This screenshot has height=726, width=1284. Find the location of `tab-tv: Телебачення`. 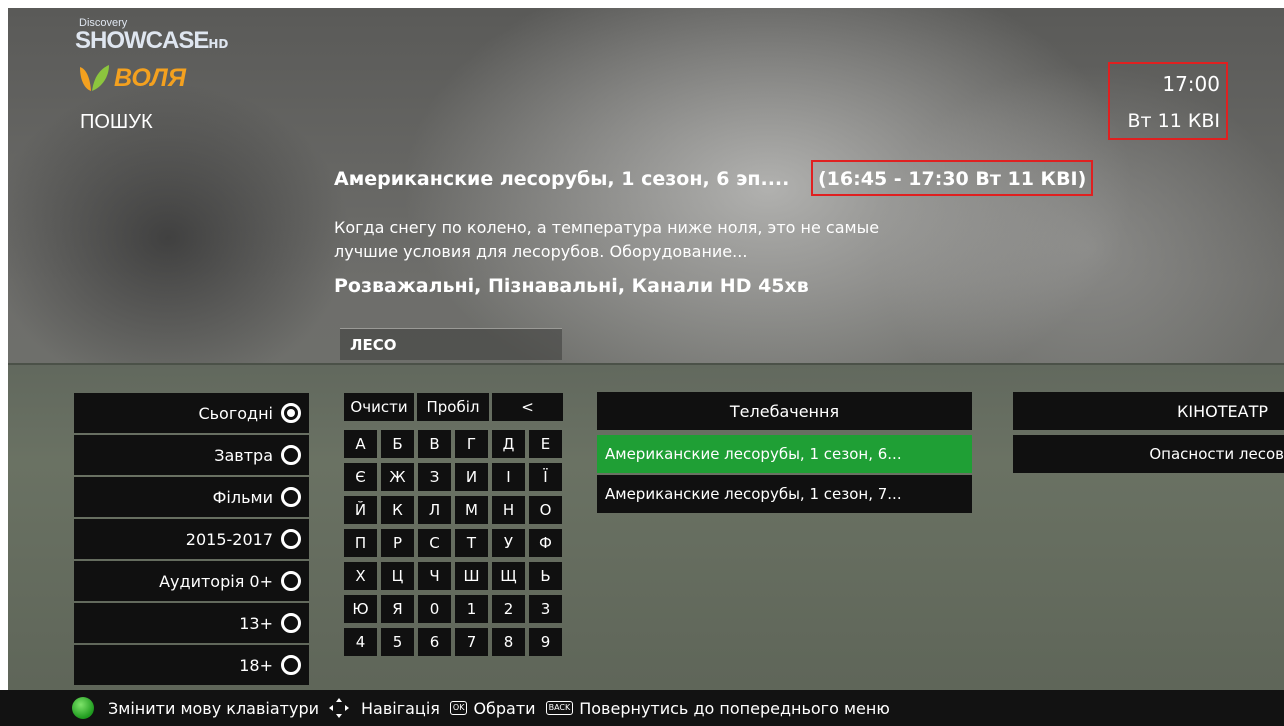

tab-tv: Телебачення is located at coordinates (784, 411).